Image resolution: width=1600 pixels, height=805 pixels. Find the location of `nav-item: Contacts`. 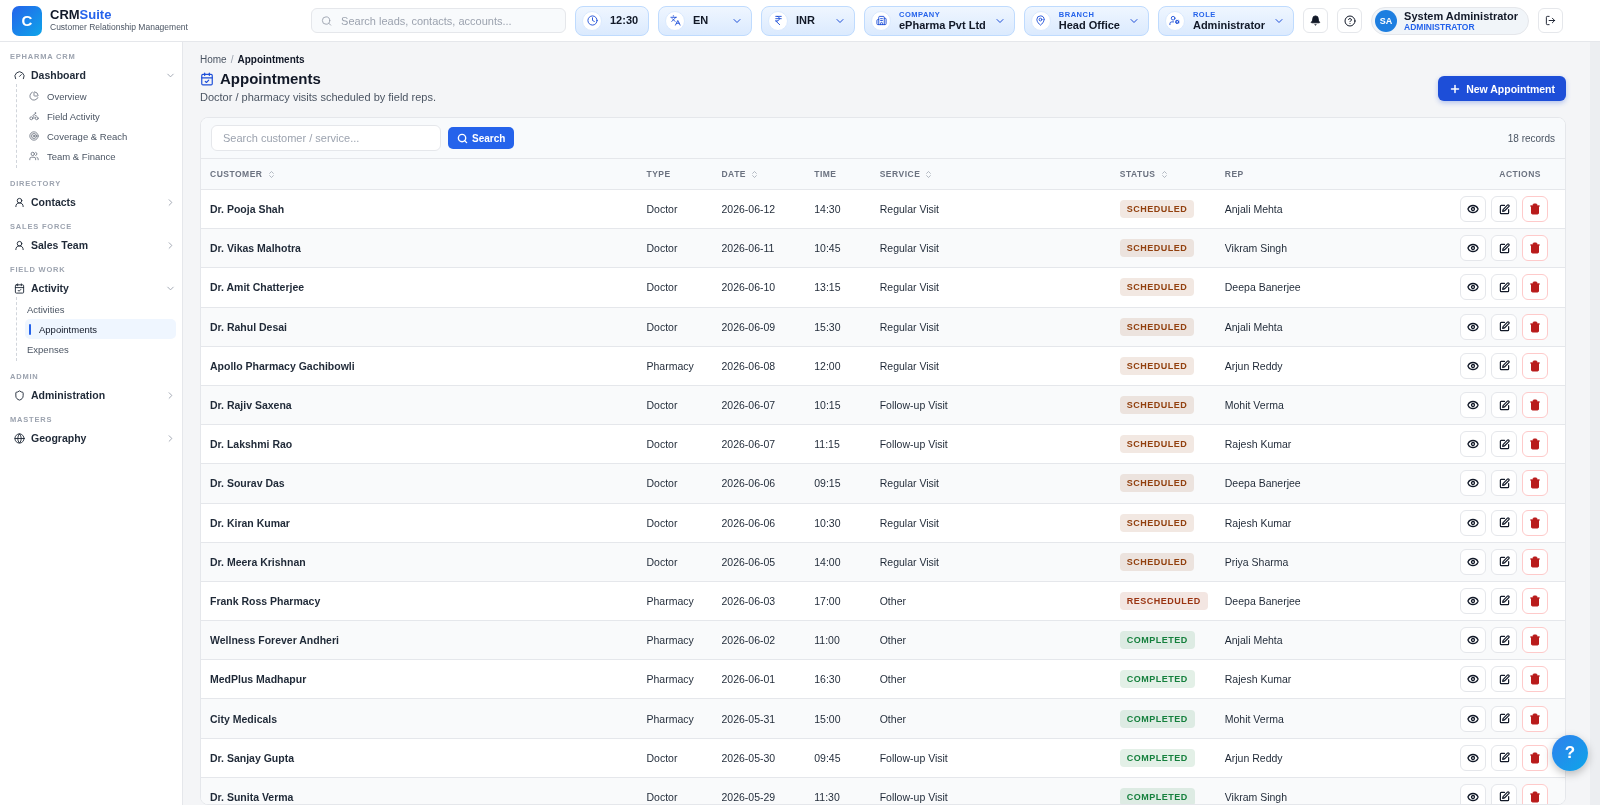

nav-item: Contacts is located at coordinates (93, 202).